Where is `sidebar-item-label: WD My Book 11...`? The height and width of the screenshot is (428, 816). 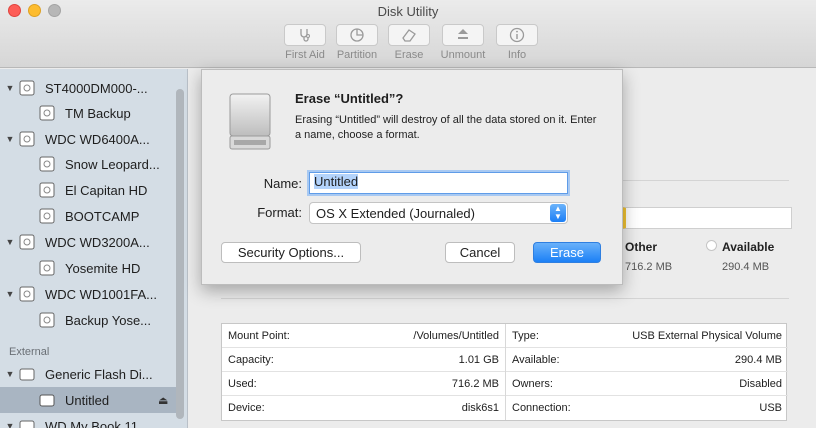
sidebar-item-label: WD My Book 11... is located at coordinates (97, 423).